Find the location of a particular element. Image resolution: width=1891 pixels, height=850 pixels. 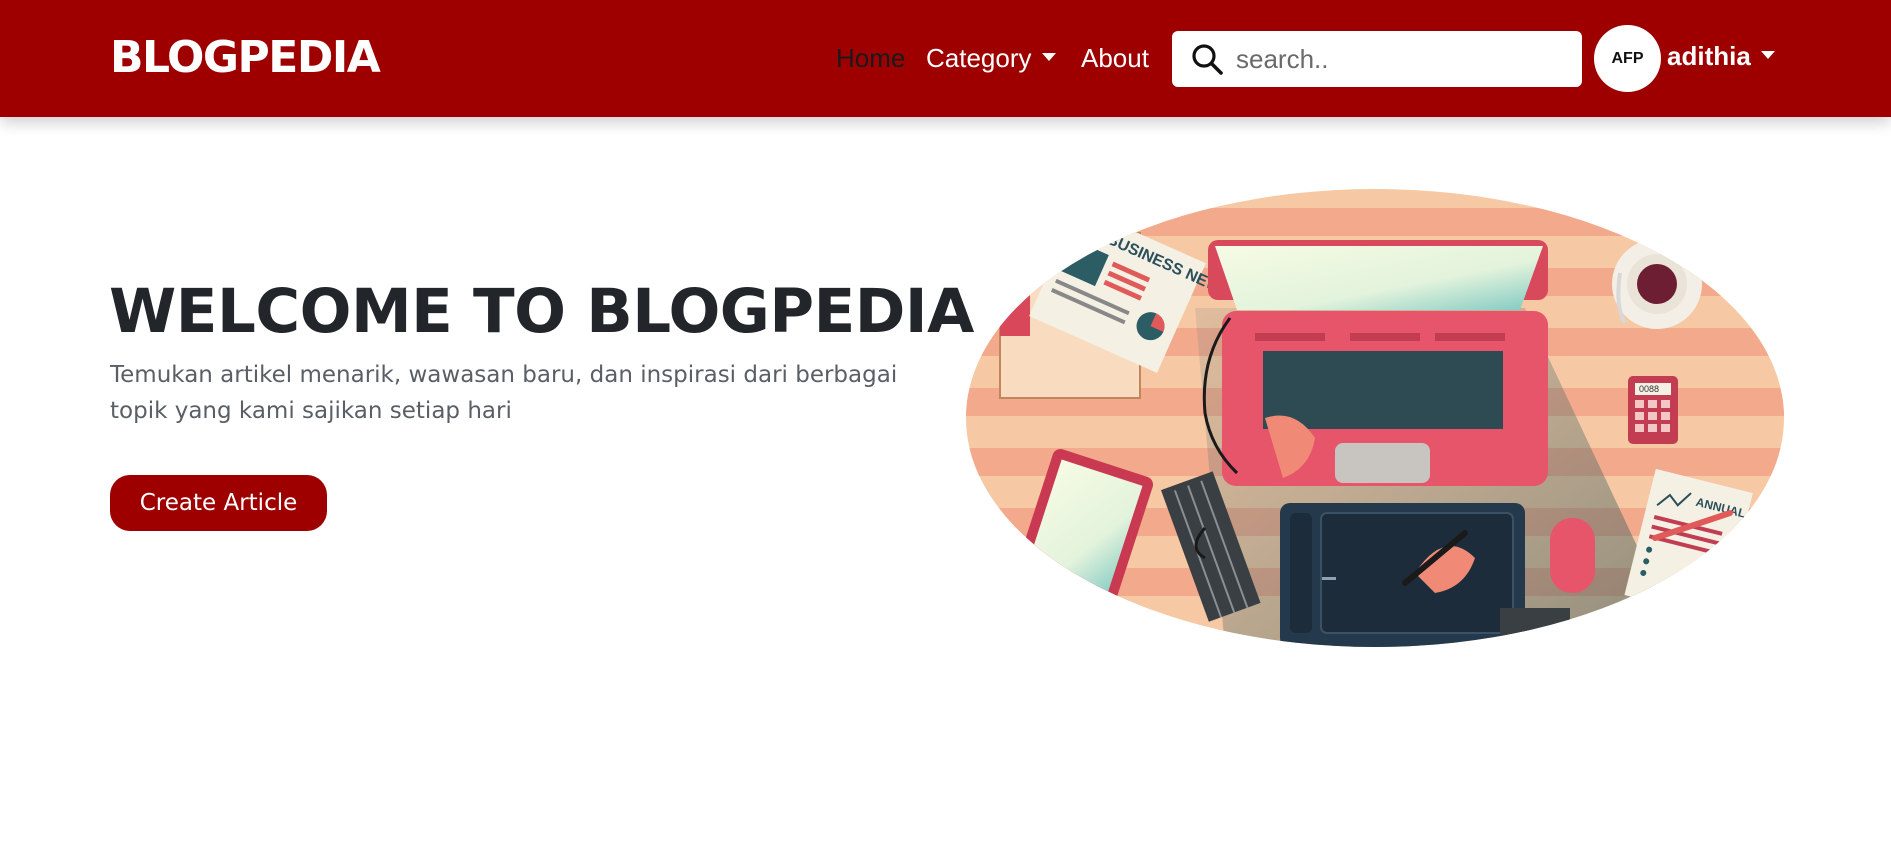

user-menu-dropdown: adithia is located at coordinates (1721, 56).